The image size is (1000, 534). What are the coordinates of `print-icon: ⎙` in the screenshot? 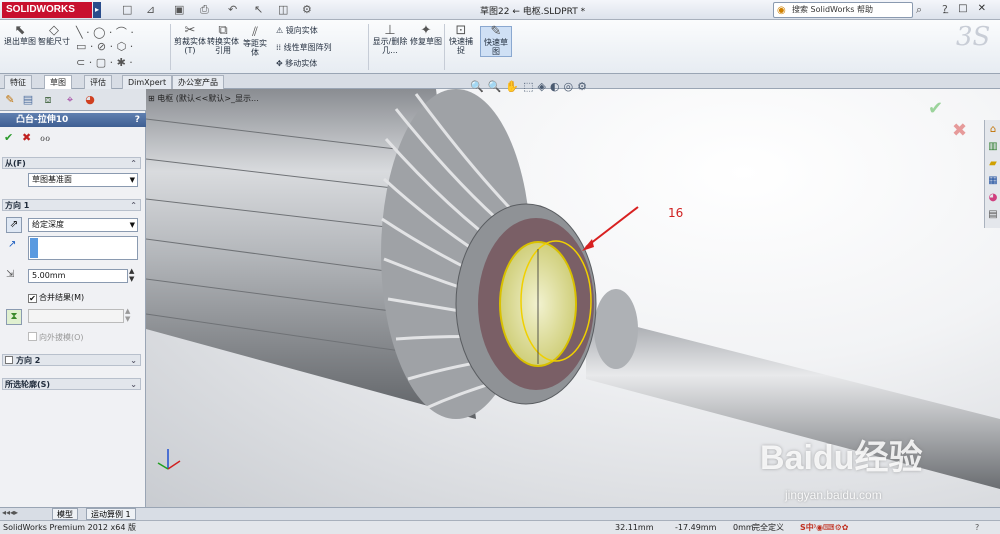 It's located at (204, 10).